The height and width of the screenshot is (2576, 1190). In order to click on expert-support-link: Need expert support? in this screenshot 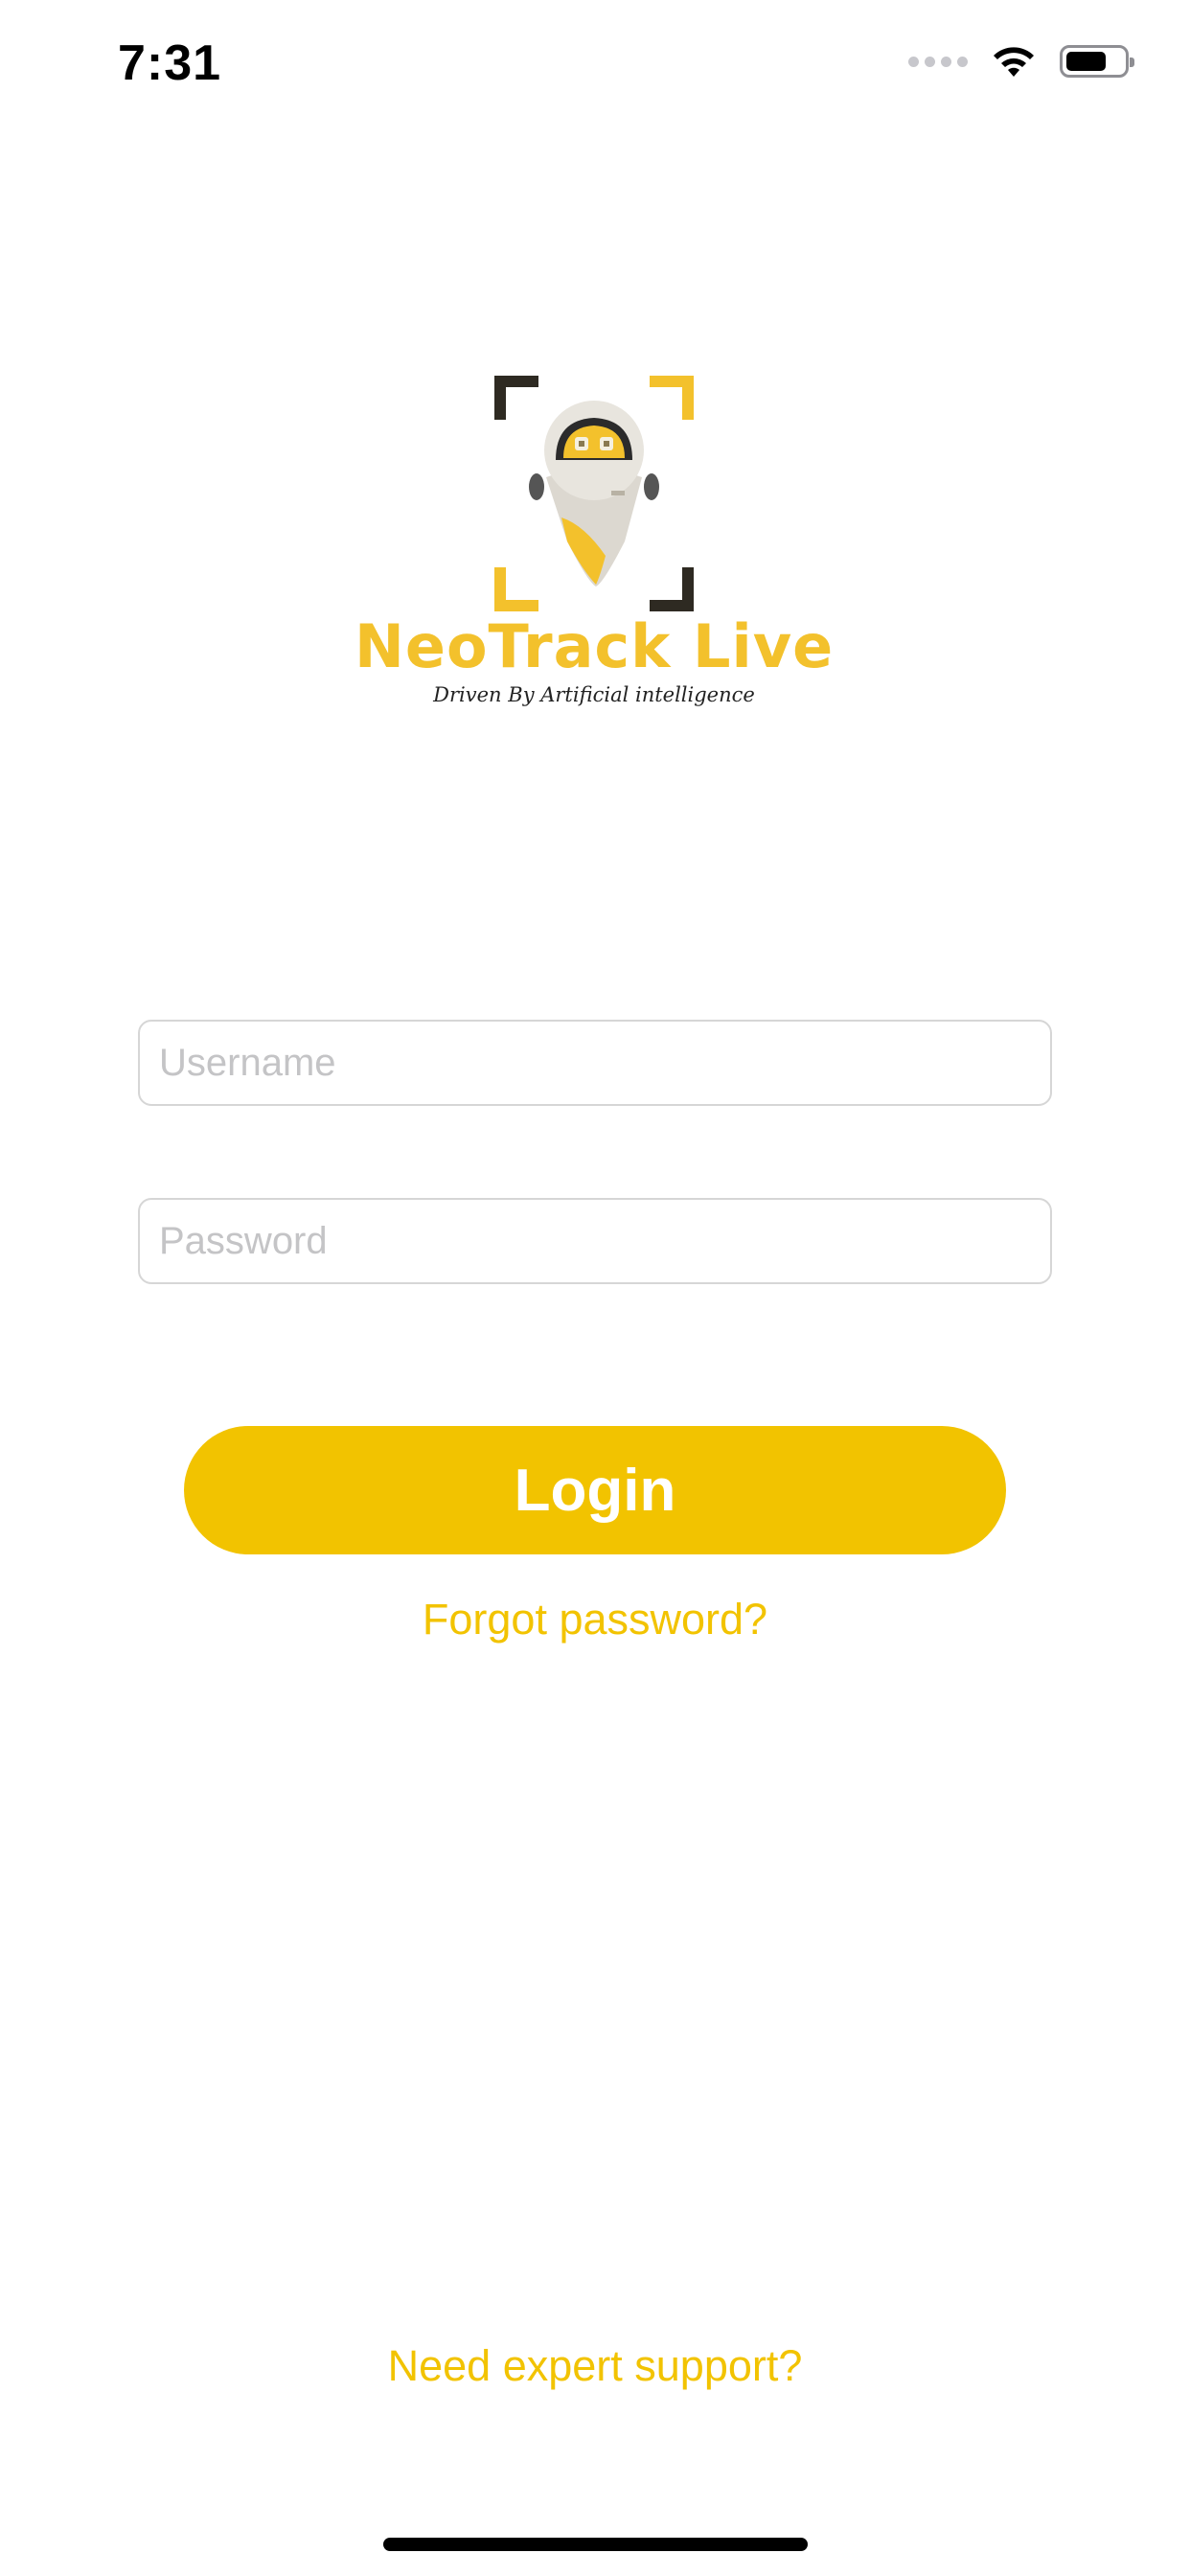, I will do `click(595, 2366)`.